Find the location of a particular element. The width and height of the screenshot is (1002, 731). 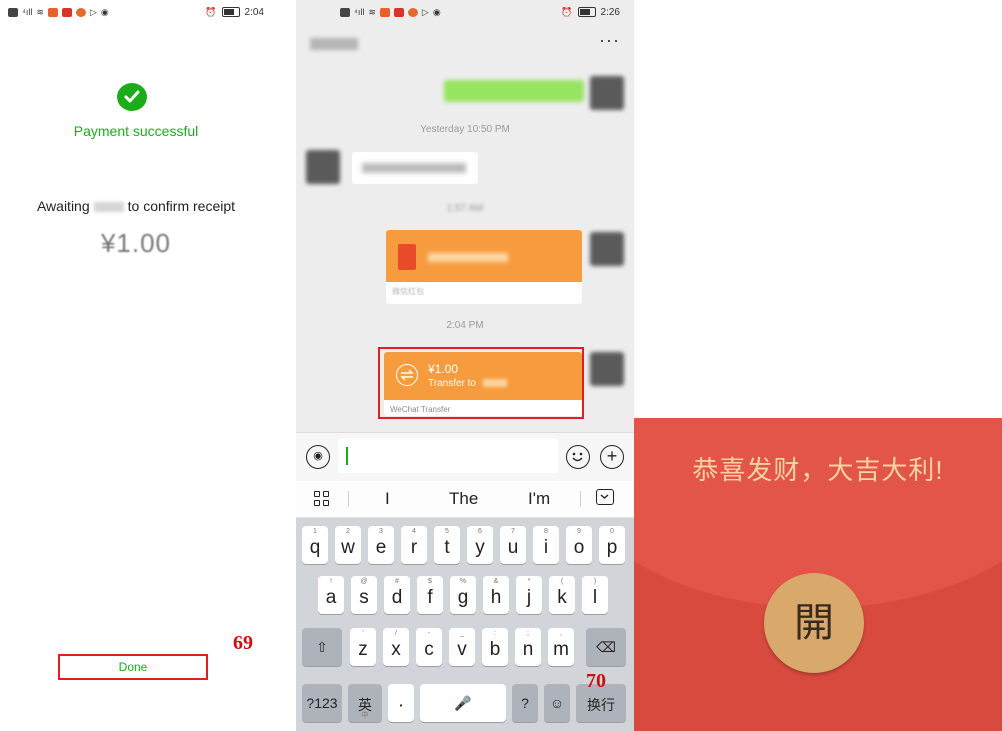

status-time: 2:26 is located at coordinates (610, 12).